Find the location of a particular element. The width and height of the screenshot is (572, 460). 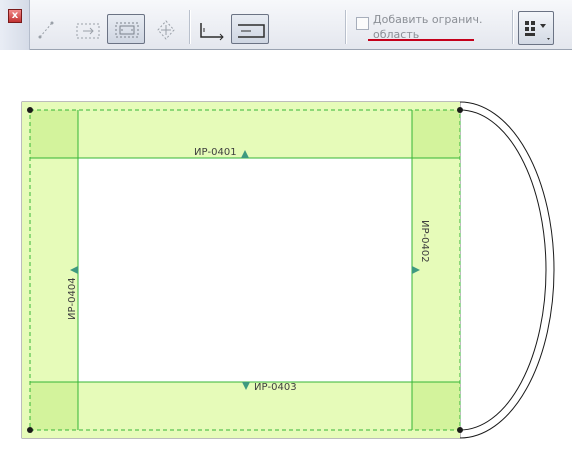

zone-label-bottom: ИР-0403 is located at coordinates (275, 387).